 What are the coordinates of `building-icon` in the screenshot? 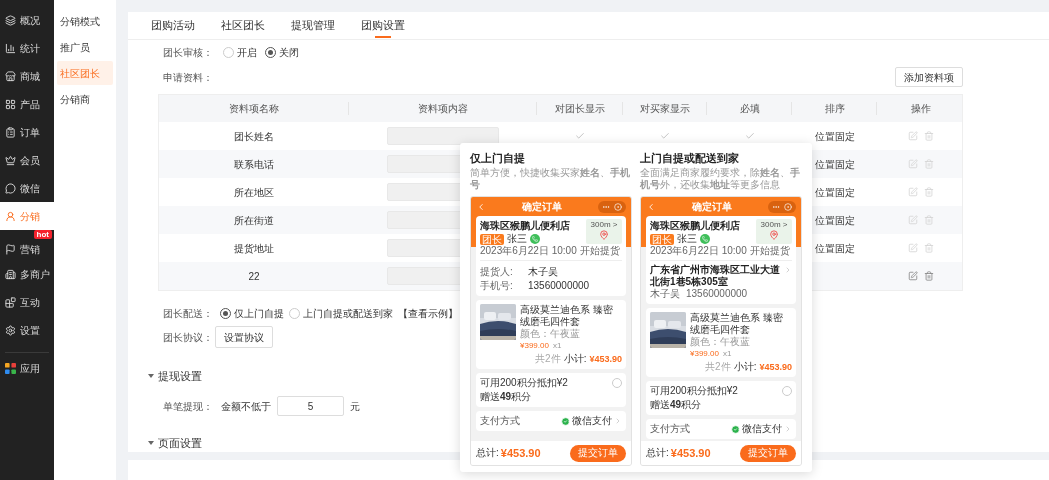 It's located at (10, 274).